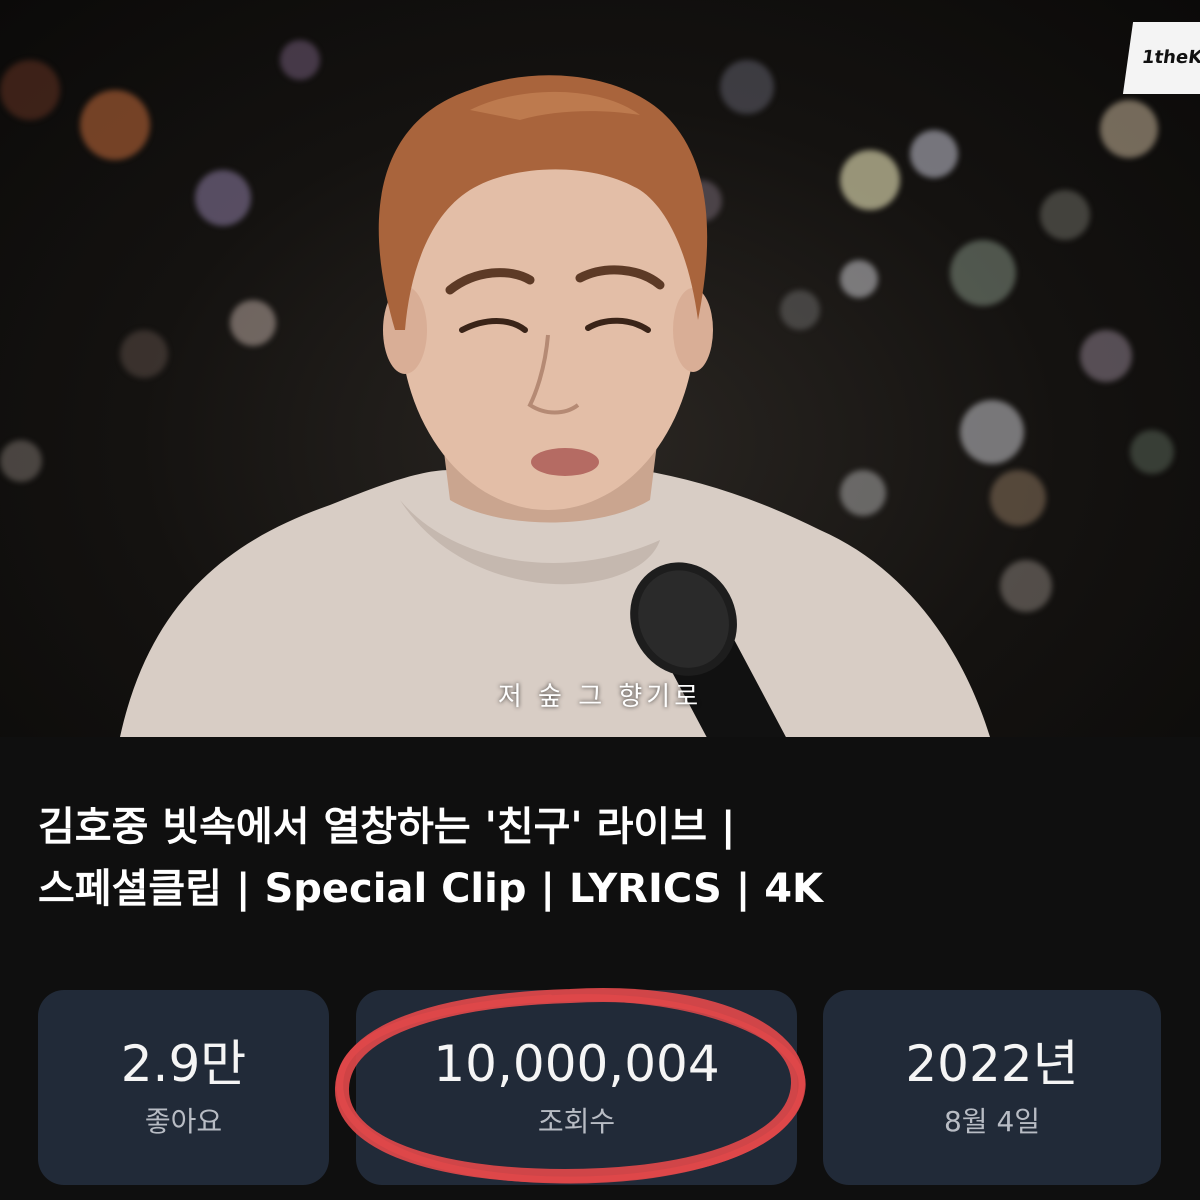 This screenshot has width=1200, height=1200. I want to click on video-title-line-2: 스페셜클립 | Special Clip | LYRICS | 4K, so click(431, 889).